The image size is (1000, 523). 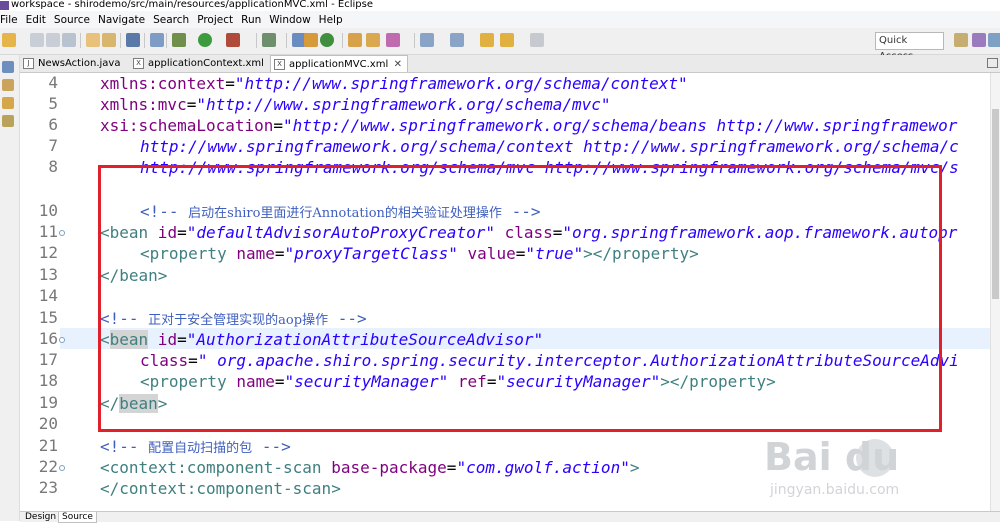 I want to click on eclipse-icon, so click(x=4, y=5).